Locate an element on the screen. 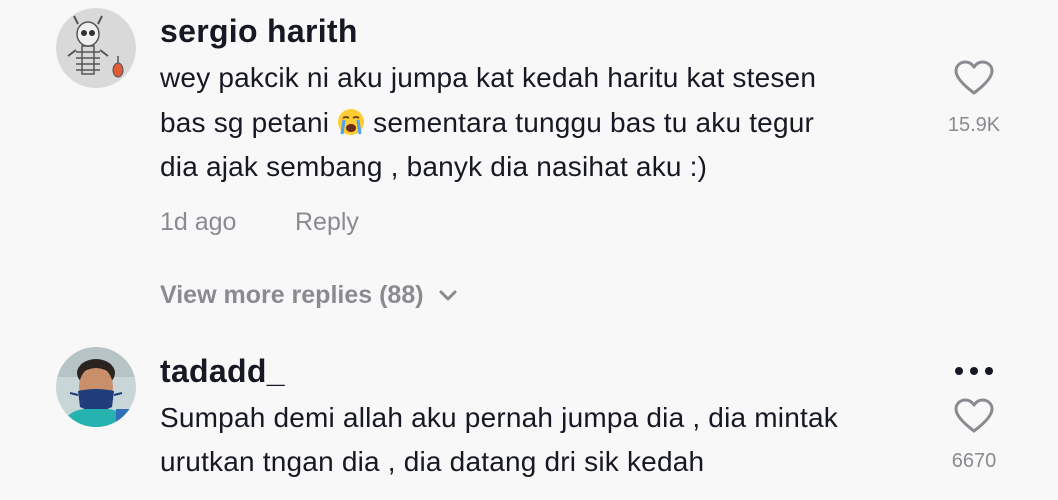 The height and width of the screenshot is (500, 1058). like-count: 6670 is located at coordinates (974, 461).